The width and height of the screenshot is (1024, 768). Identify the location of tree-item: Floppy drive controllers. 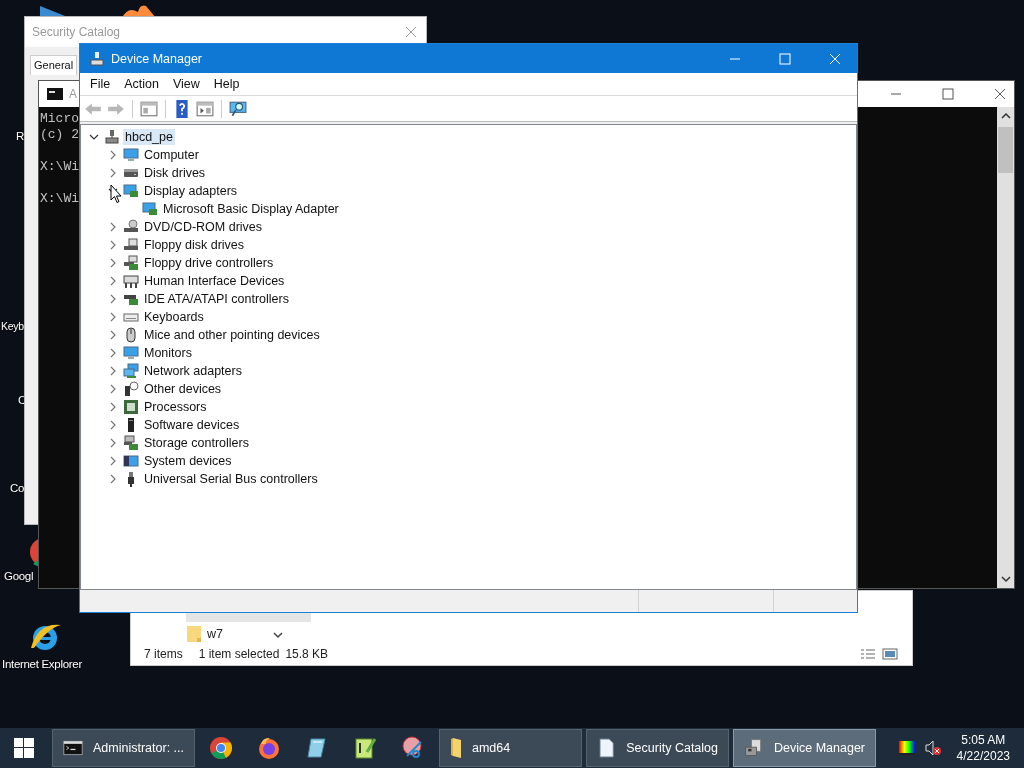
(209, 263).